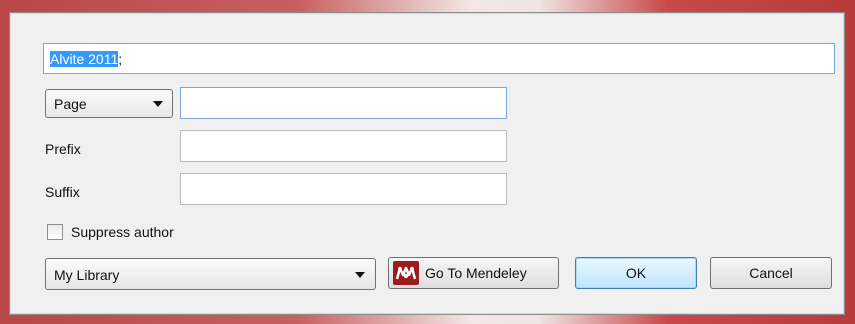  What do you see at coordinates (343, 146) in the screenshot?
I see `prefix-input` at bounding box center [343, 146].